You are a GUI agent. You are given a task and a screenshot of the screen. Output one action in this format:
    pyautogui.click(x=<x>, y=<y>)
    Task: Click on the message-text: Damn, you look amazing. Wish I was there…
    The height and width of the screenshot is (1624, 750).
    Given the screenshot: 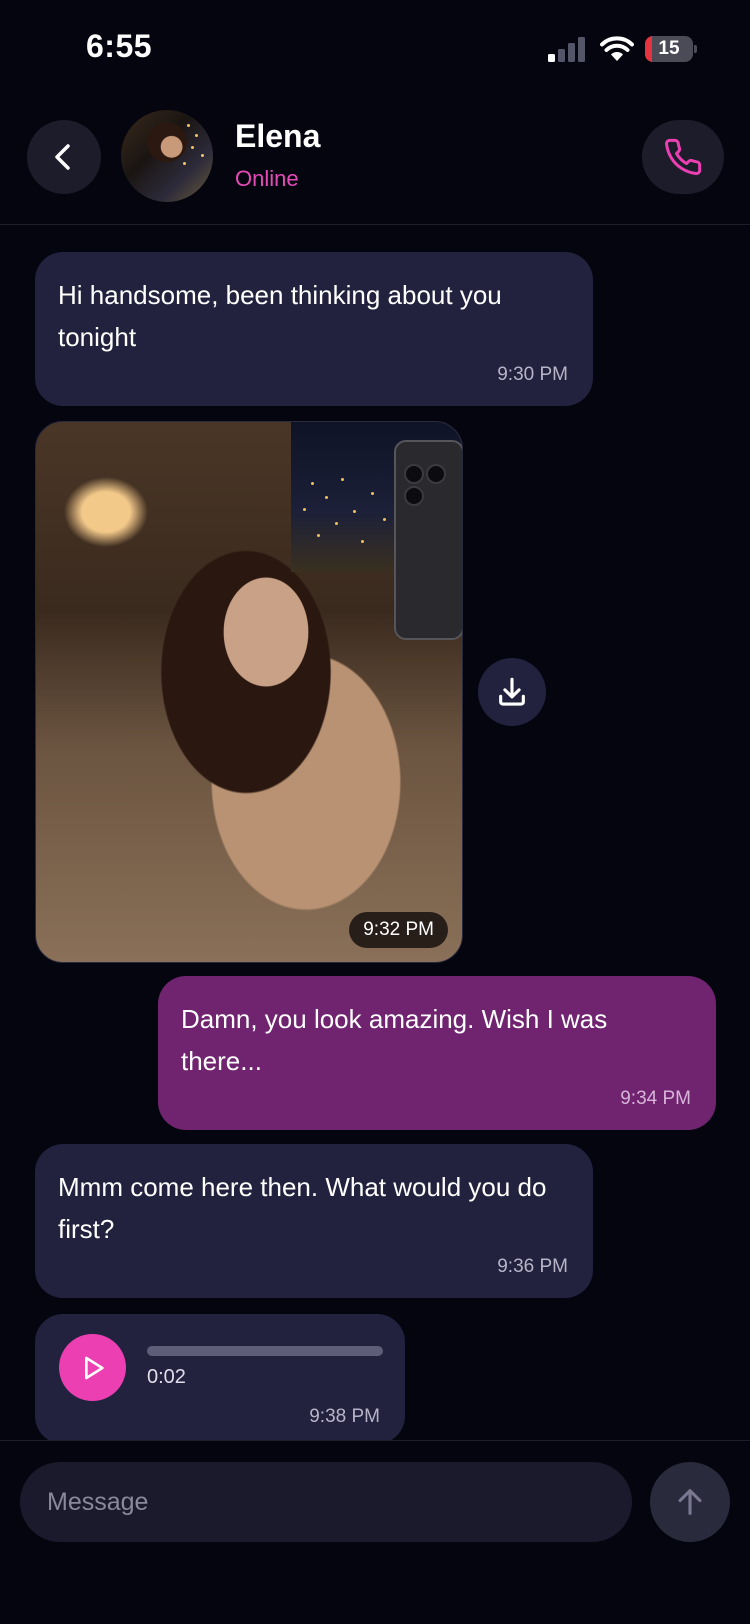 What is the action you would take?
    pyautogui.click(x=394, y=1040)
    